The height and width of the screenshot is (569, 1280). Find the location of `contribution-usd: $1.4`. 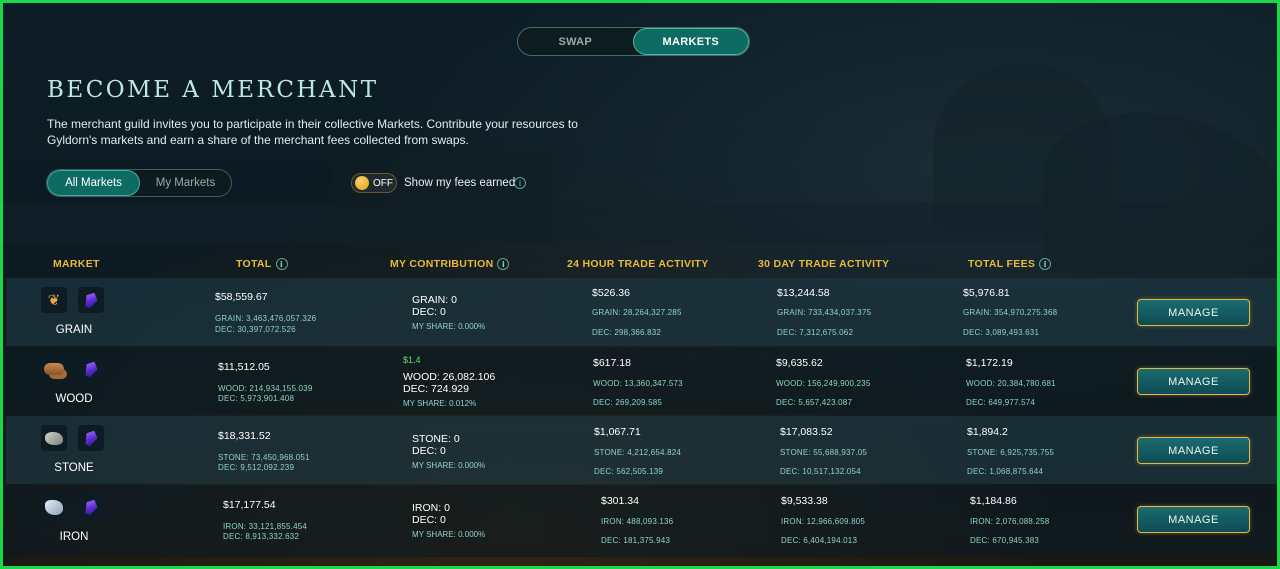

contribution-usd: $1.4 is located at coordinates (412, 360).